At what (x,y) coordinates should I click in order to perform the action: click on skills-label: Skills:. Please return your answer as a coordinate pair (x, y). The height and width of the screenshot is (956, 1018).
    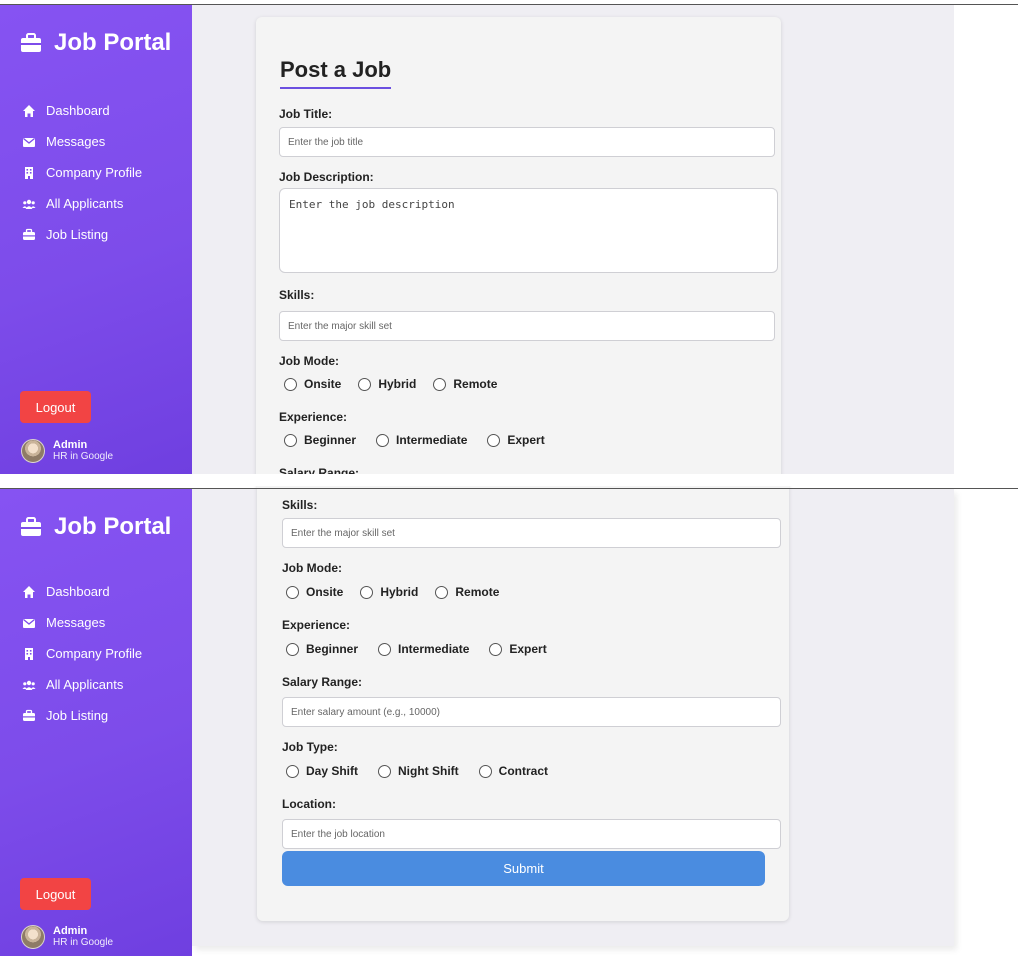
    Looking at the image, I should click on (300, 505).